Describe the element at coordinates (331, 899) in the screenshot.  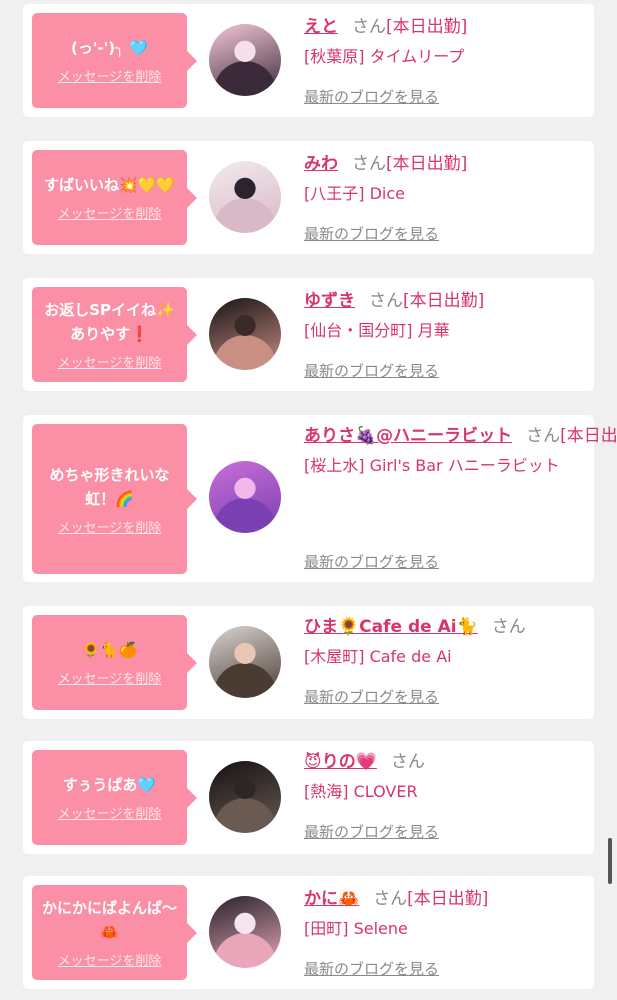
I see `cast-name-link: かに🦀` at that location.